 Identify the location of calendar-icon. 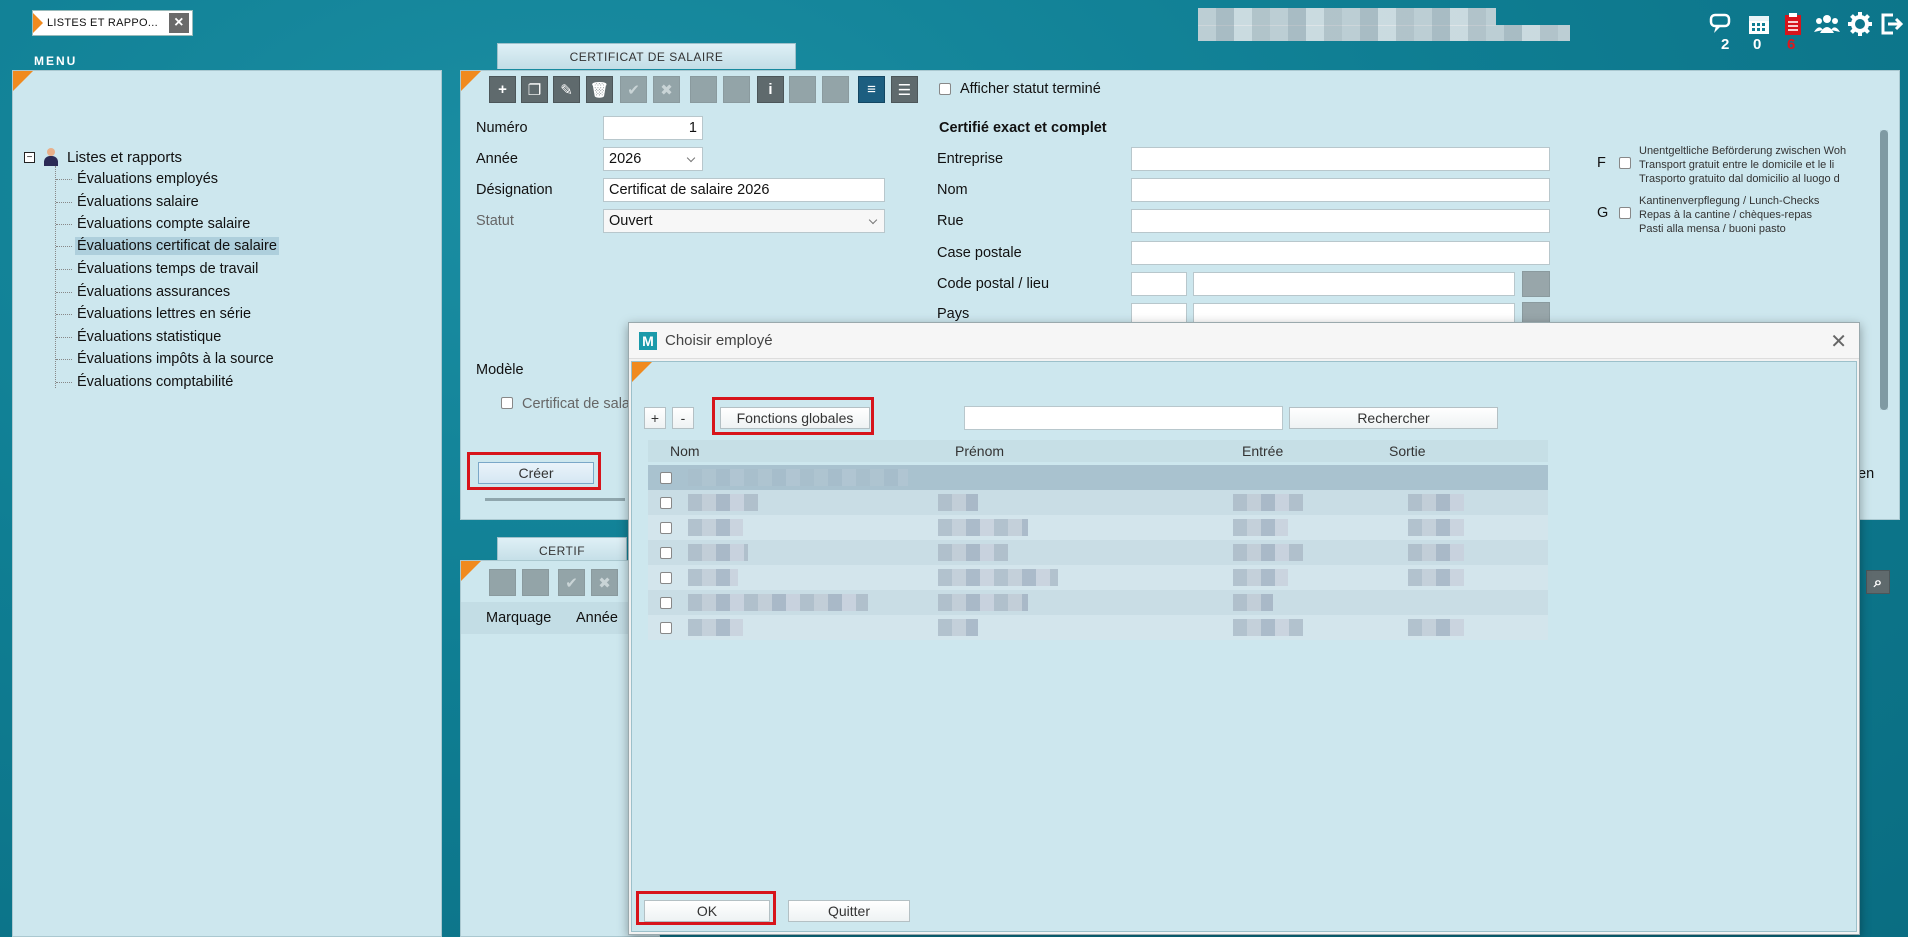
(1759, 24).